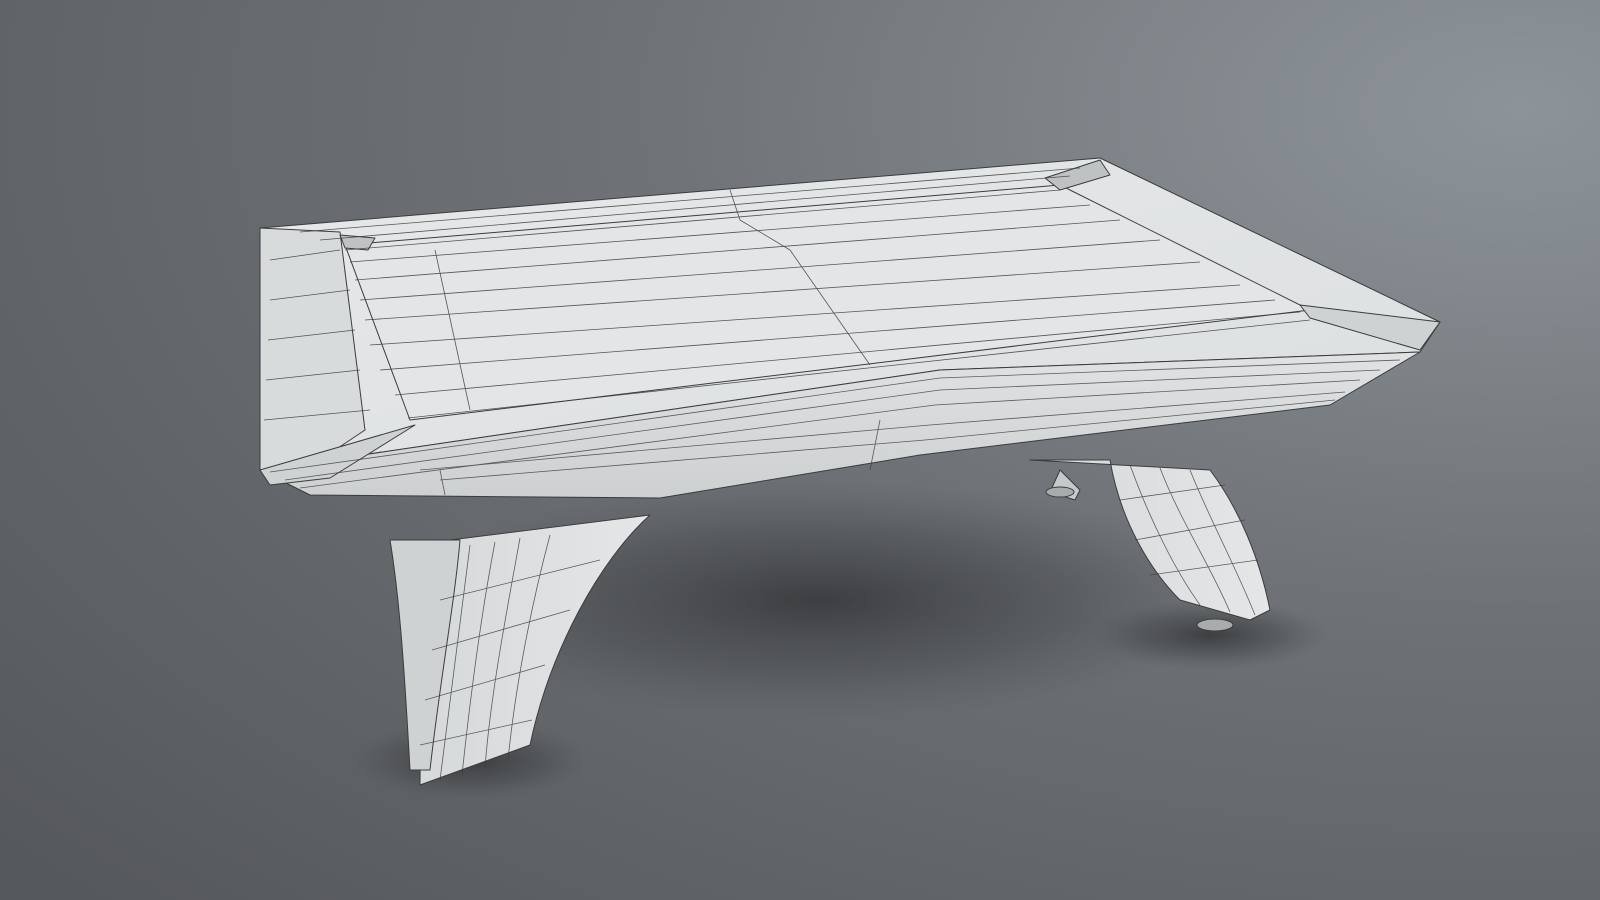 The height and width of the screenshot is (900, 1600). I want to click on foot-back-right, so click(1215, 625).